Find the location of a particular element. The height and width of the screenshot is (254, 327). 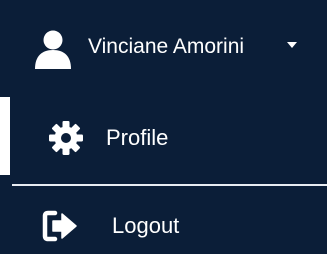

user-name: Vinciane Amorini is located at coordinates (166, 46).